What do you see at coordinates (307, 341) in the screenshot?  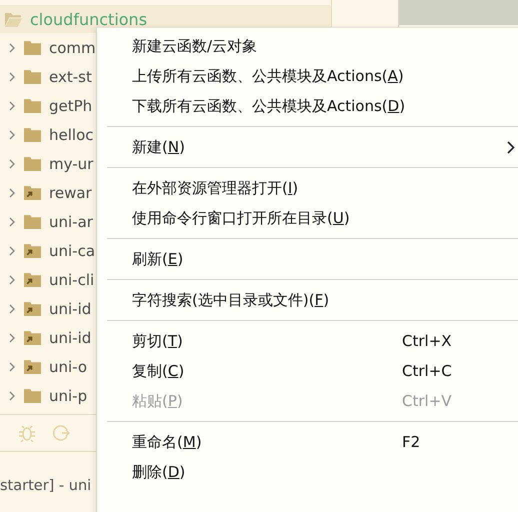 I see `menu-item: 剪切(T) Ctrl+X` at bounding box center [307, 341].